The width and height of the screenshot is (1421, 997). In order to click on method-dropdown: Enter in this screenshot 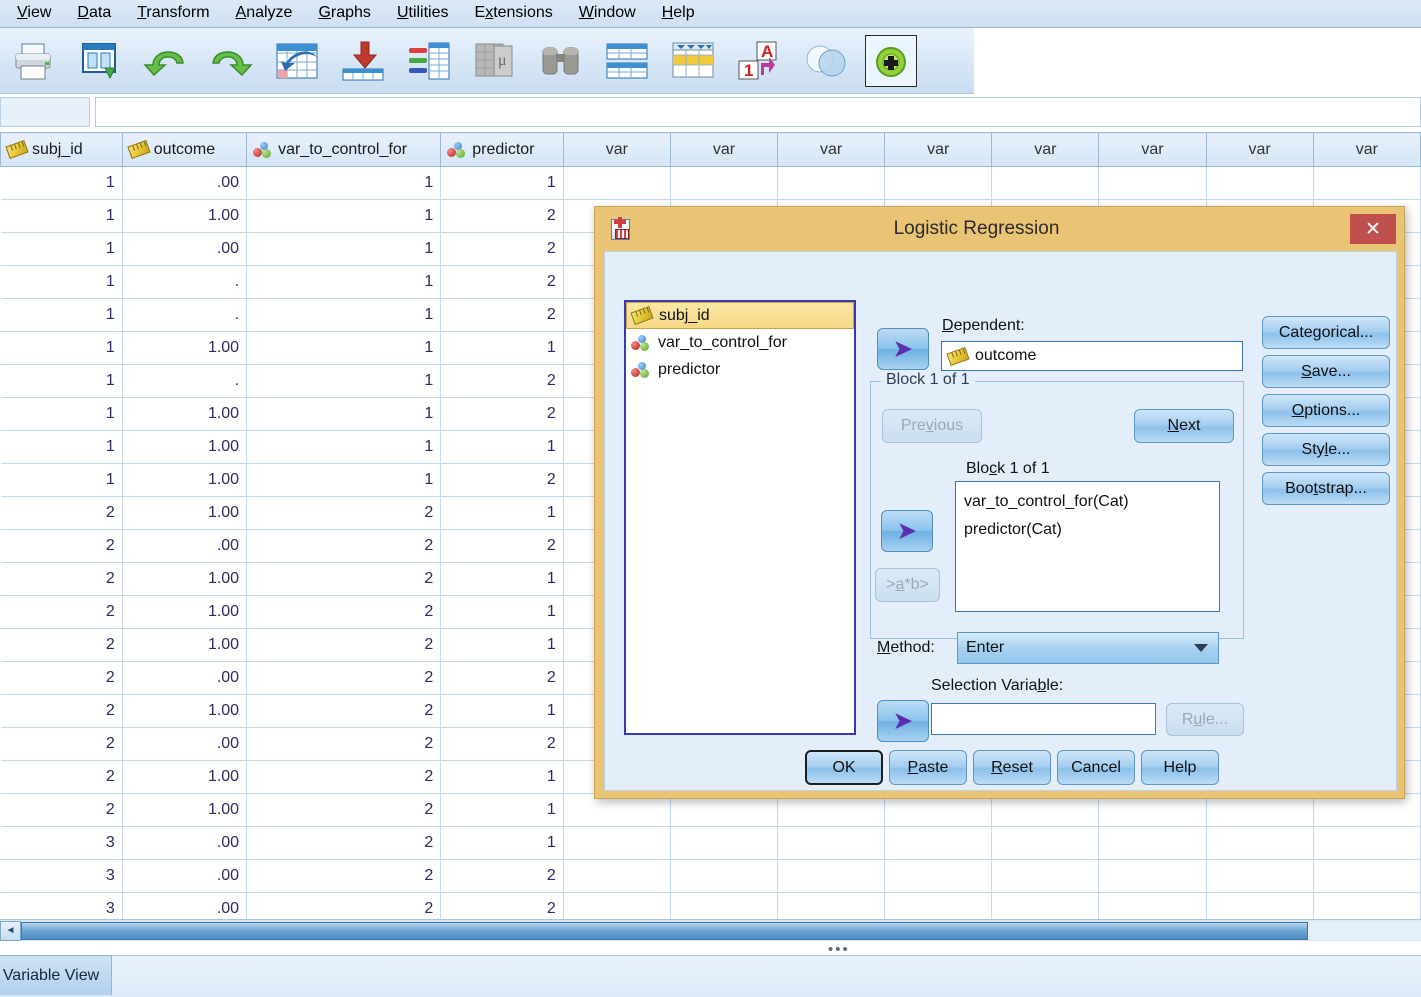, I will do `click(1088, 648)`.